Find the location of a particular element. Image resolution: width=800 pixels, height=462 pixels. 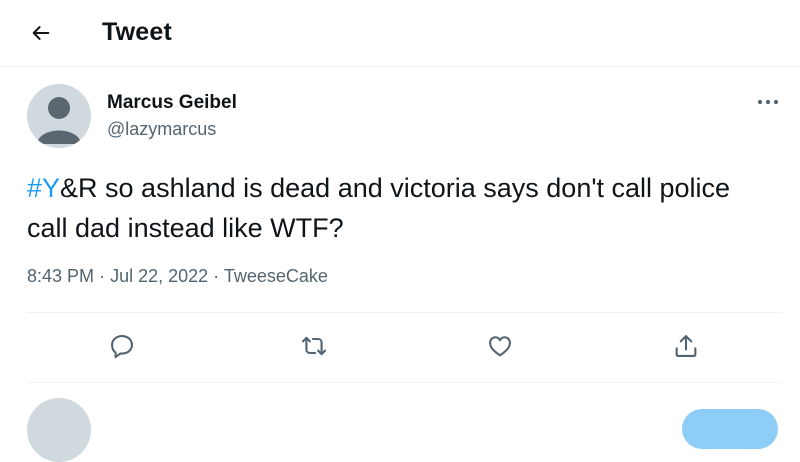

tweet-time: 8:43 PM is located at coordinates (60, 276).